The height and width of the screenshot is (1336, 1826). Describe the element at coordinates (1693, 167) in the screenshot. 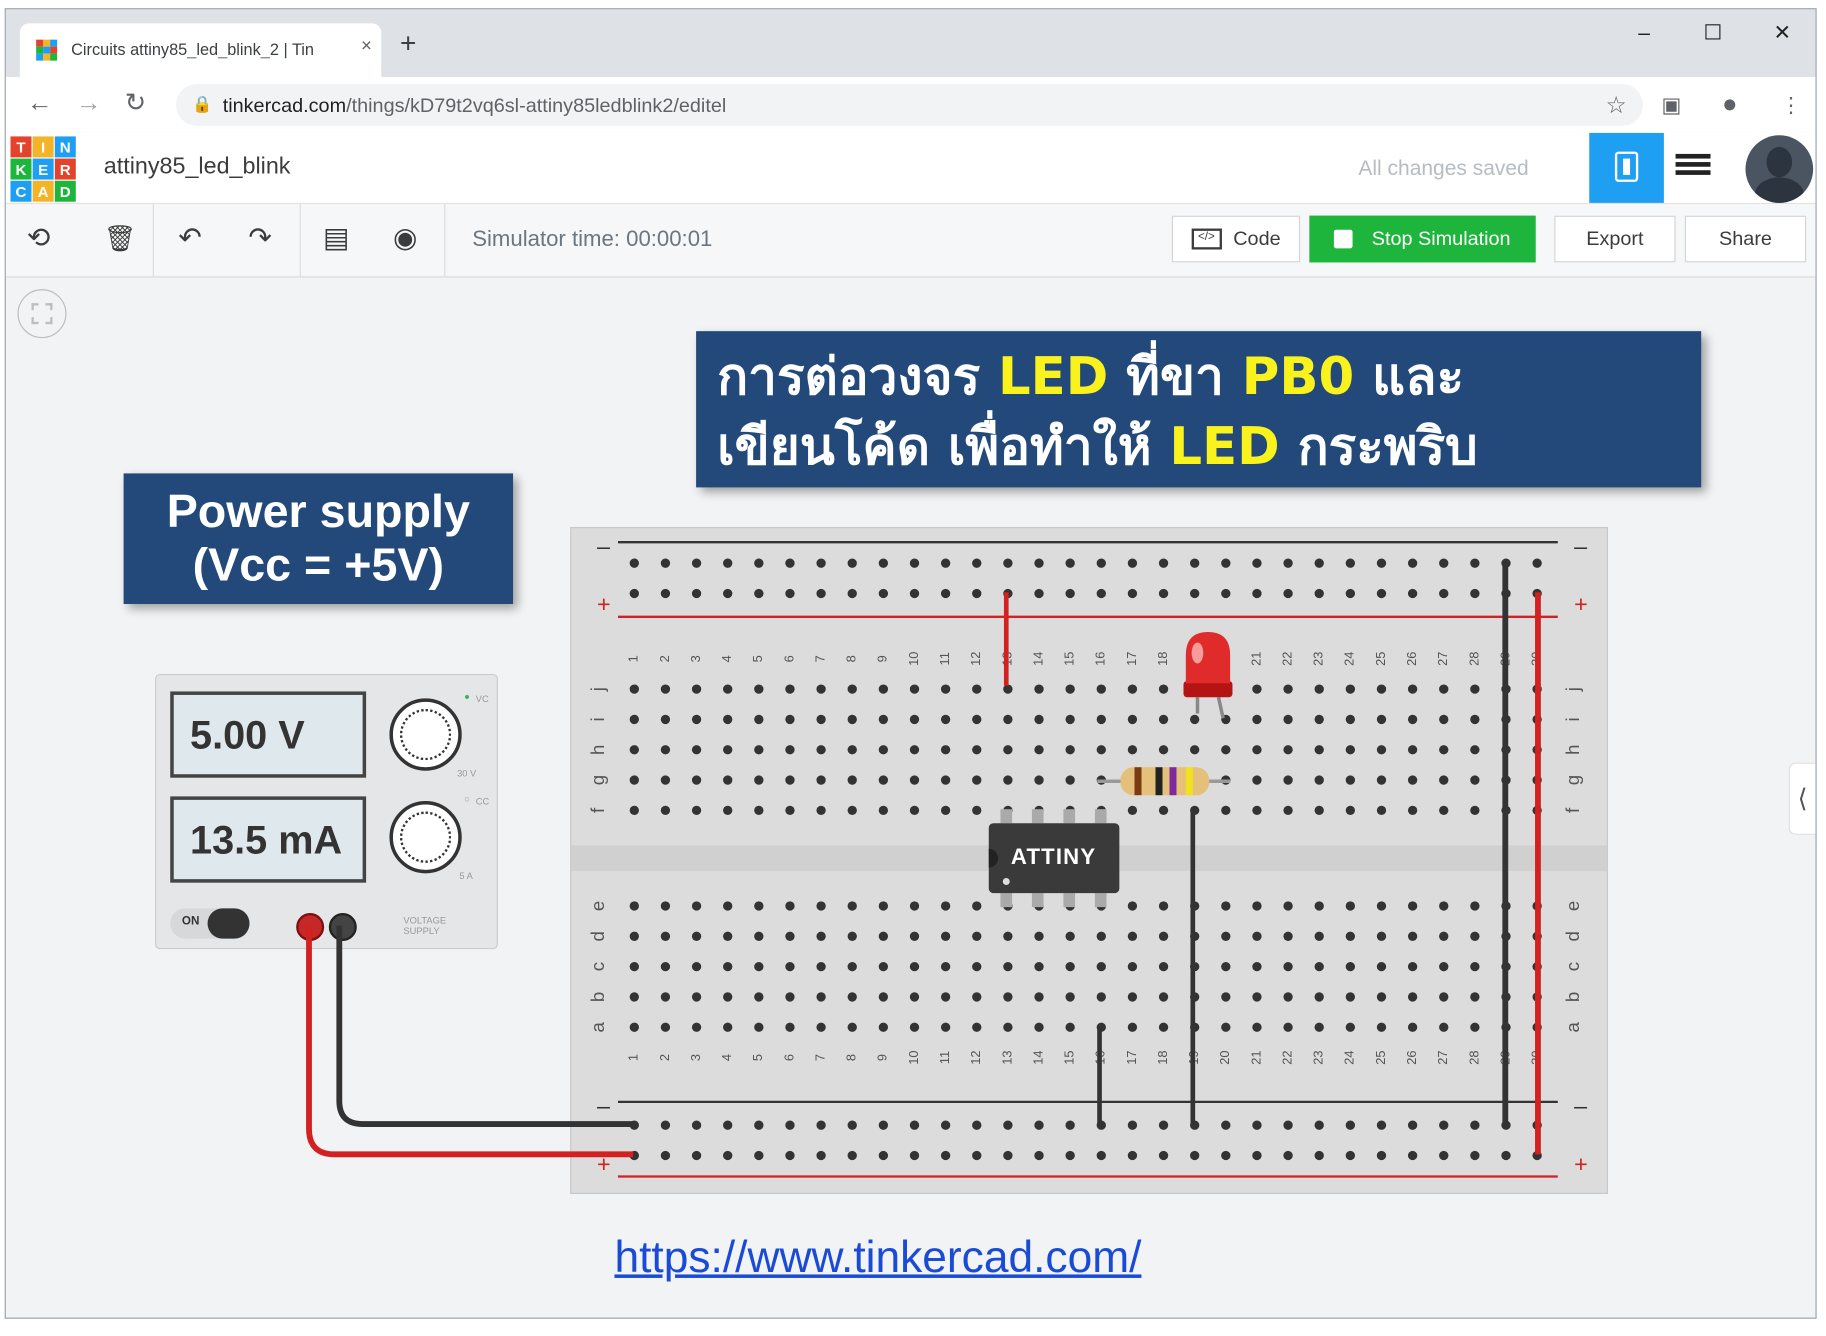

I see `component-list-button` at that location.